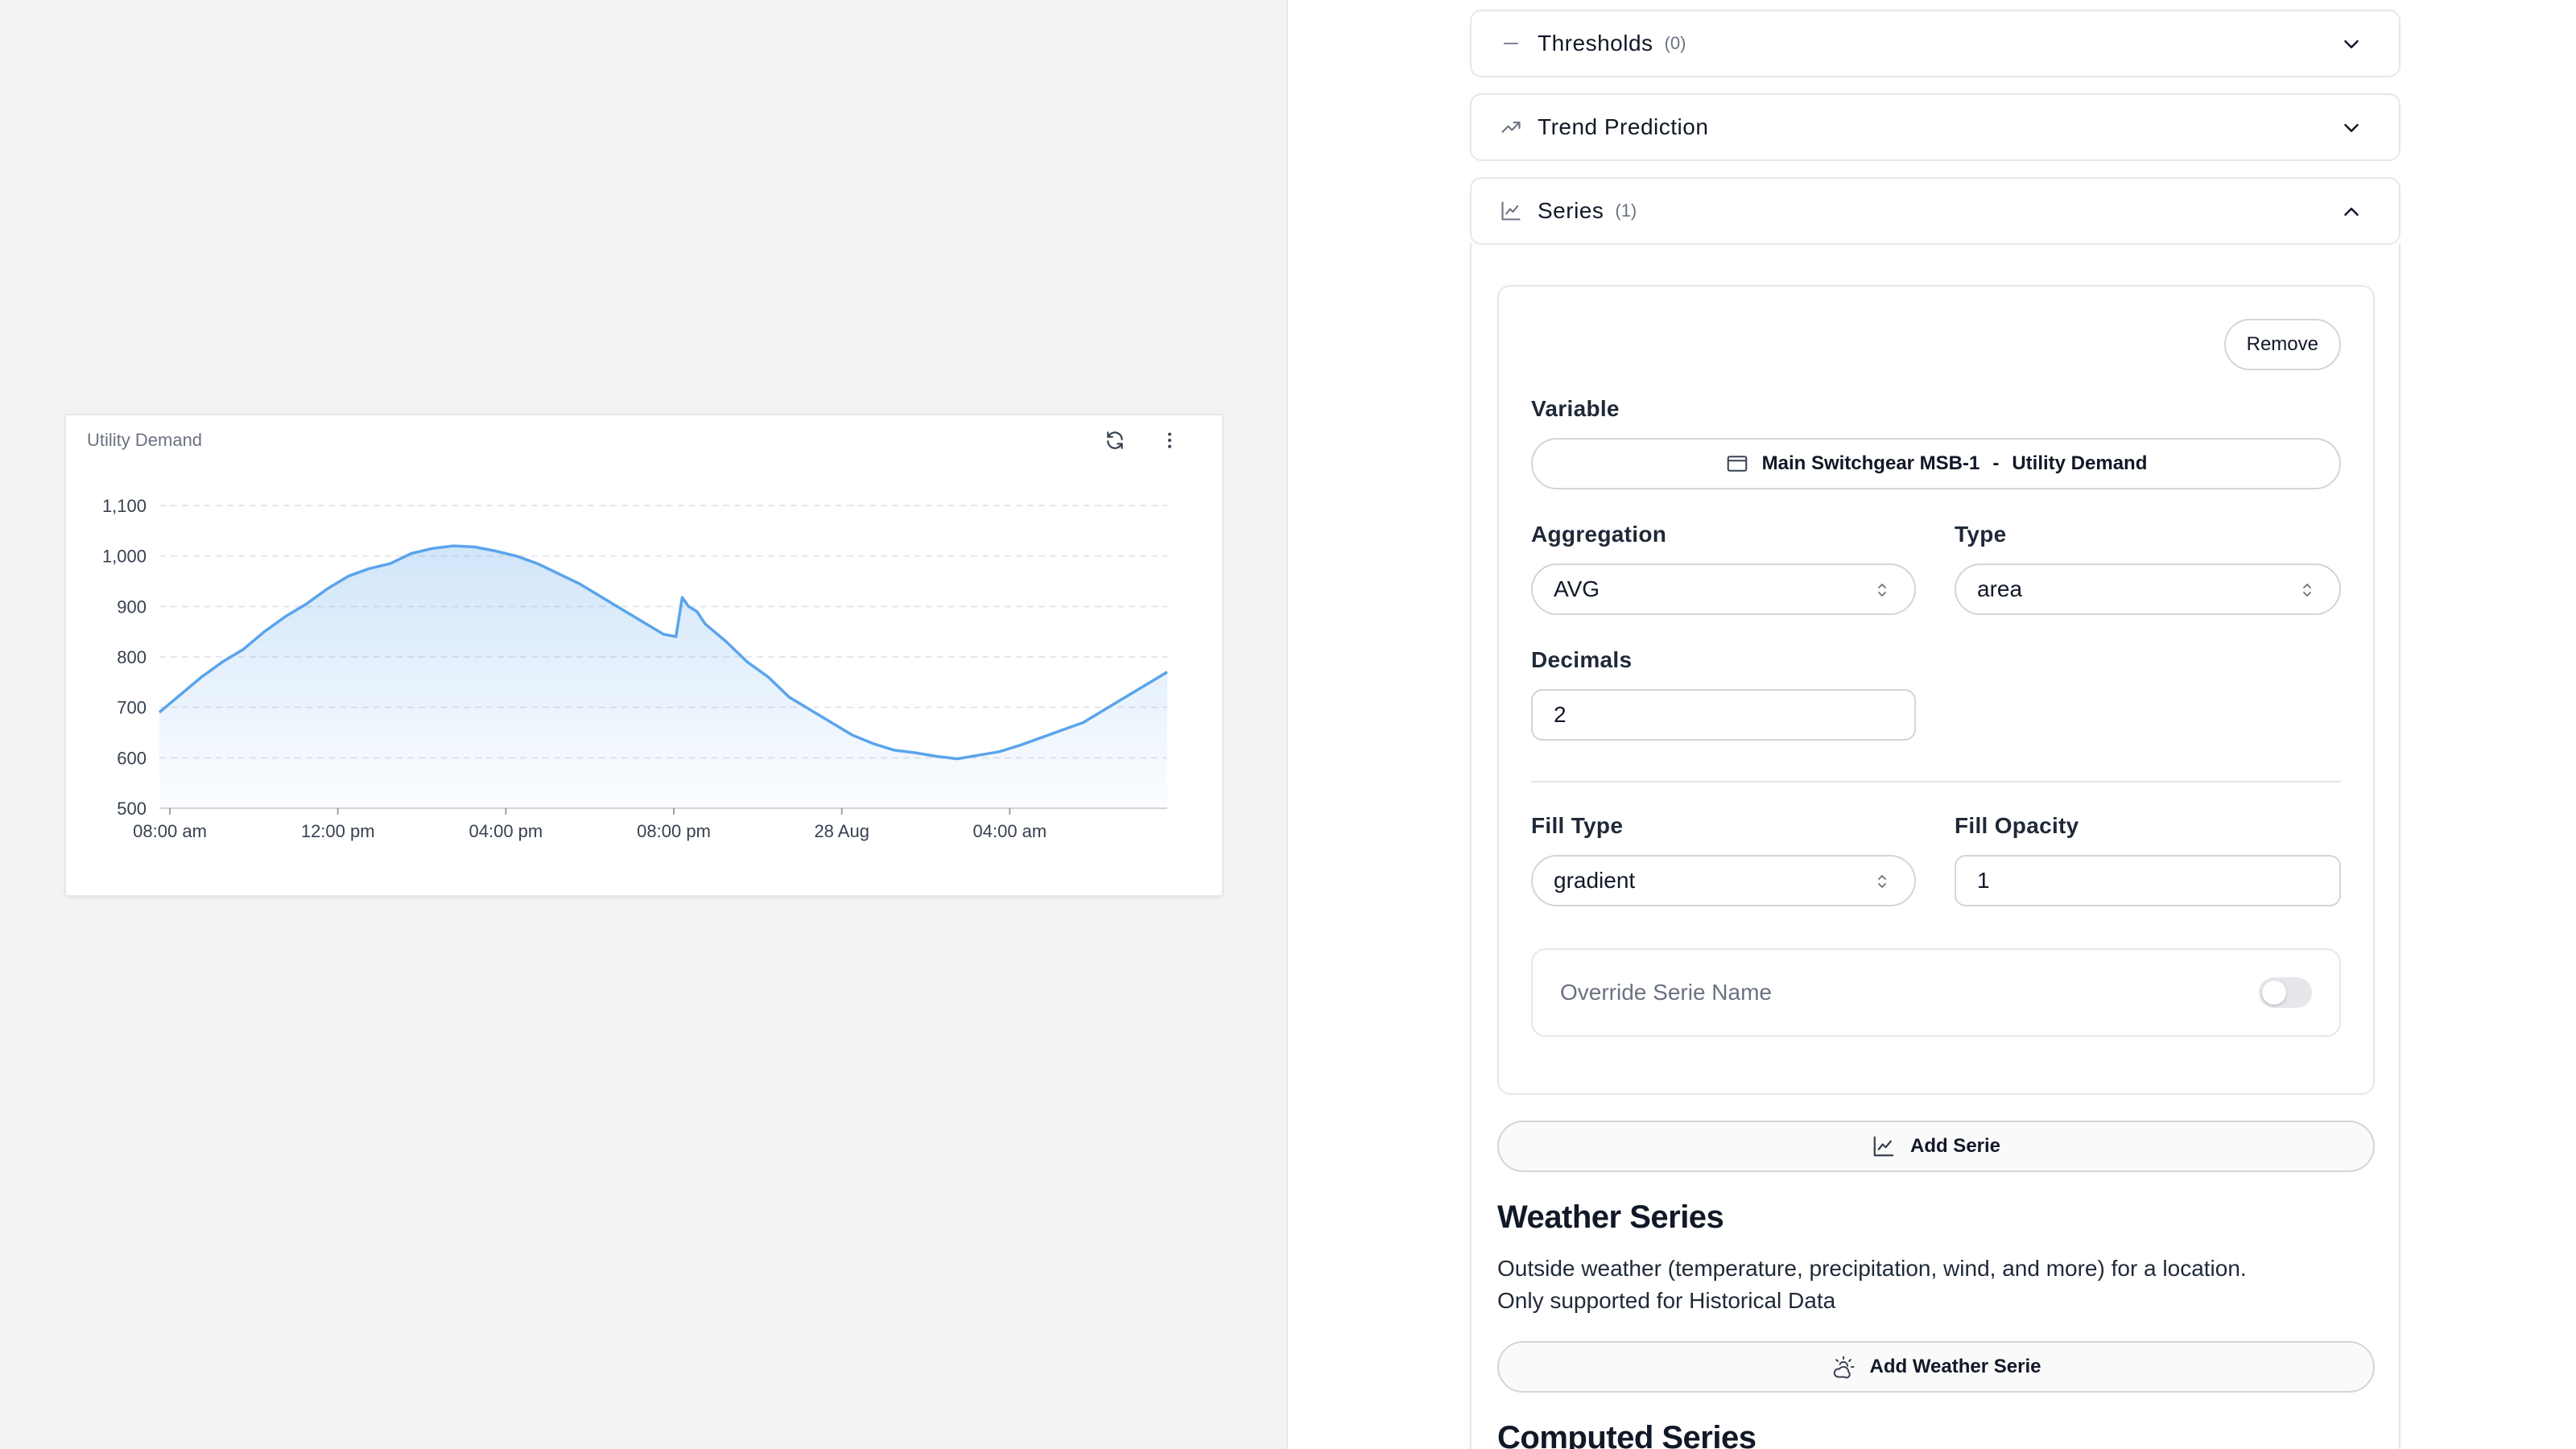 The width and height of the screenshot is (2576, 1449). Describe the element at coordinates (674, 831) in the screenshot. I see `x-tick-label: 08:00 pm` at that location.